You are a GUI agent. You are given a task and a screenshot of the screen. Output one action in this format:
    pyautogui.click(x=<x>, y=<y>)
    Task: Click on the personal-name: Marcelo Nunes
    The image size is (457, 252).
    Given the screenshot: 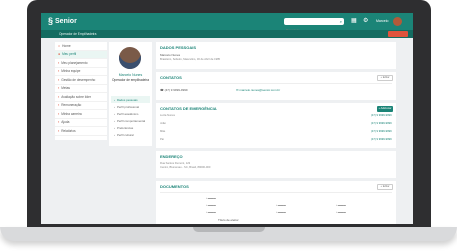 What is the action you would take?
    pyautogui.click(x=170, y=55)
    